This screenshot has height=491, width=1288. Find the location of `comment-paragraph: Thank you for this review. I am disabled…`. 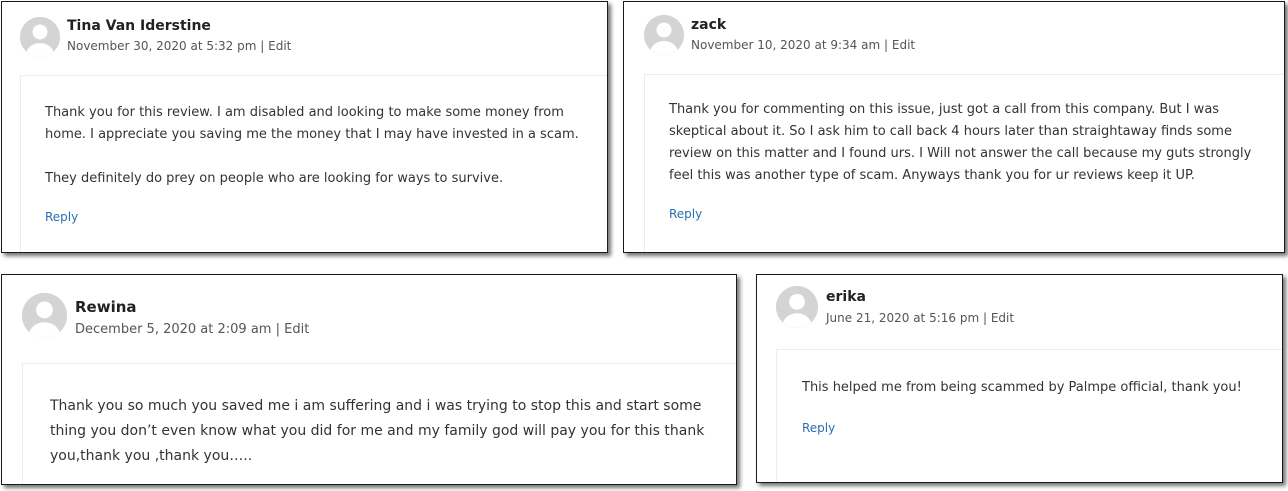

comment-paragraph: Thank you for this review. I am disabled… is located at coordinates (312, 123).